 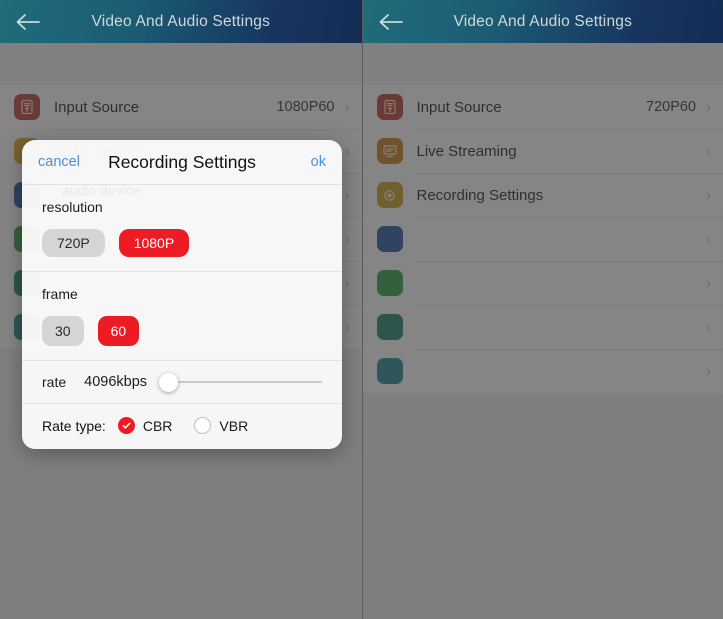 I want to click on resolution-options: 720P 1080P, so click(x=182, y=243).